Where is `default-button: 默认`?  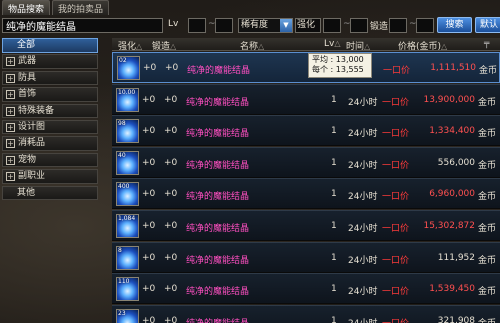
default-button: 默认 is located at coordinates (487, 25).